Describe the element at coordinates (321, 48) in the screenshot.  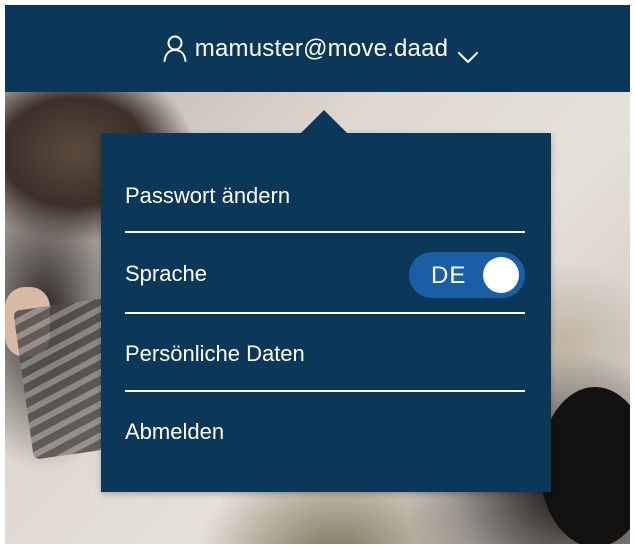
I see `user-email: mamuster@move.daad` at that location.